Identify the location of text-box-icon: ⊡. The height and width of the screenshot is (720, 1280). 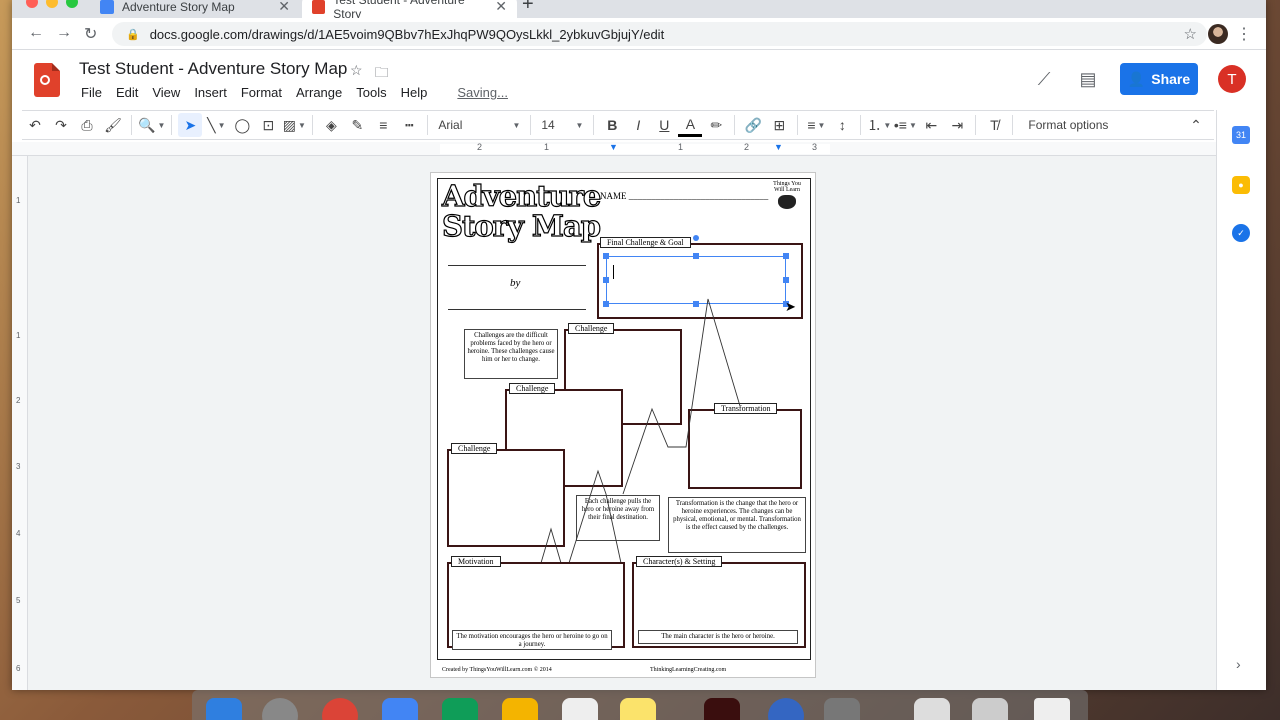
(268, 125).